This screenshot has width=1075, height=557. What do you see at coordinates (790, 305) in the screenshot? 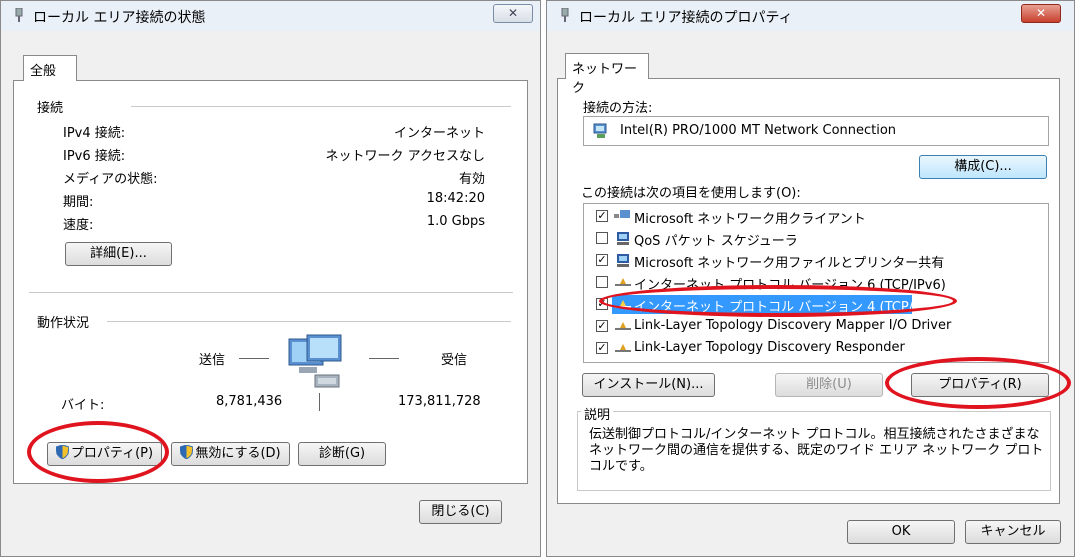
I see `item-label-selected: インターネット プロトコル バージョン 4 (TCP/IPv4)` at bounding box center [790, 305].